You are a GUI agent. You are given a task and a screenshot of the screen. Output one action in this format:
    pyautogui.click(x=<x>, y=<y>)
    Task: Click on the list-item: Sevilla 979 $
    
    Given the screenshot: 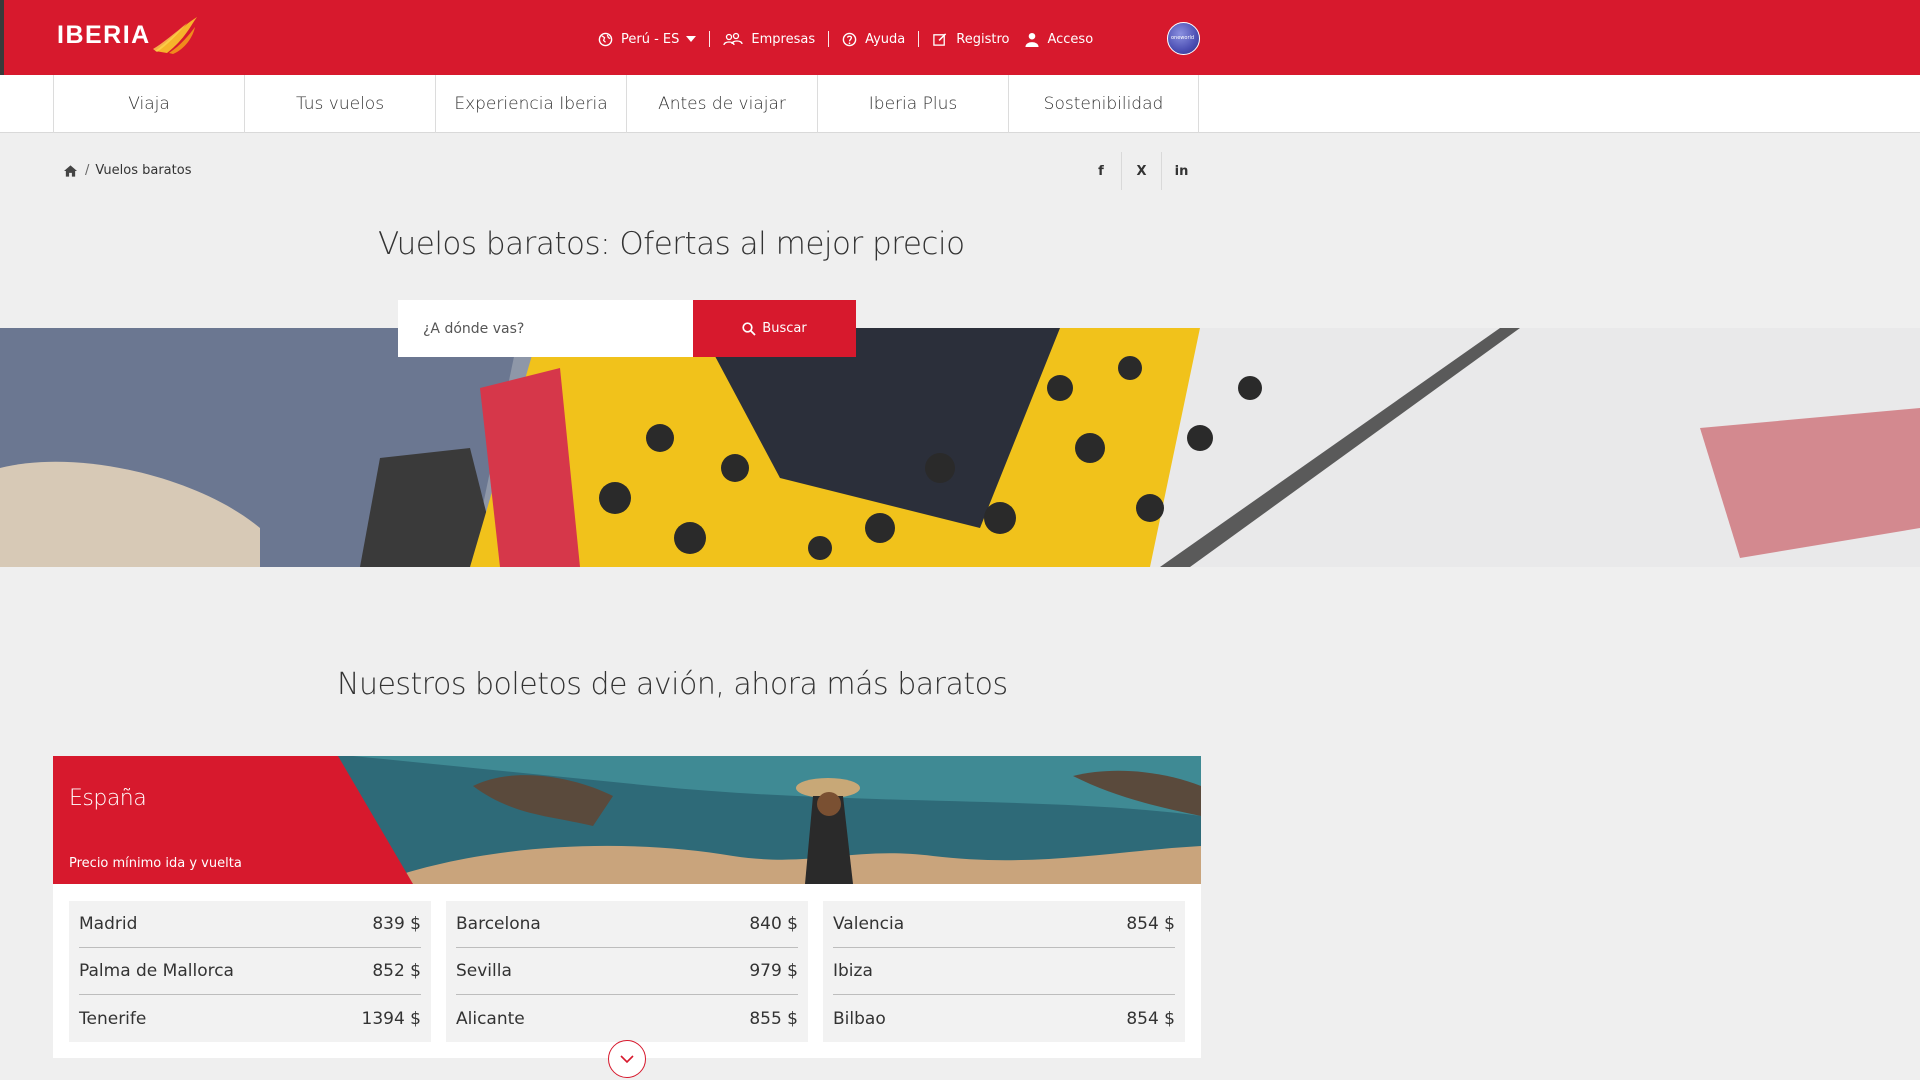 What is the action you would take?
    pyautogui.click(x=627, y=971)
    